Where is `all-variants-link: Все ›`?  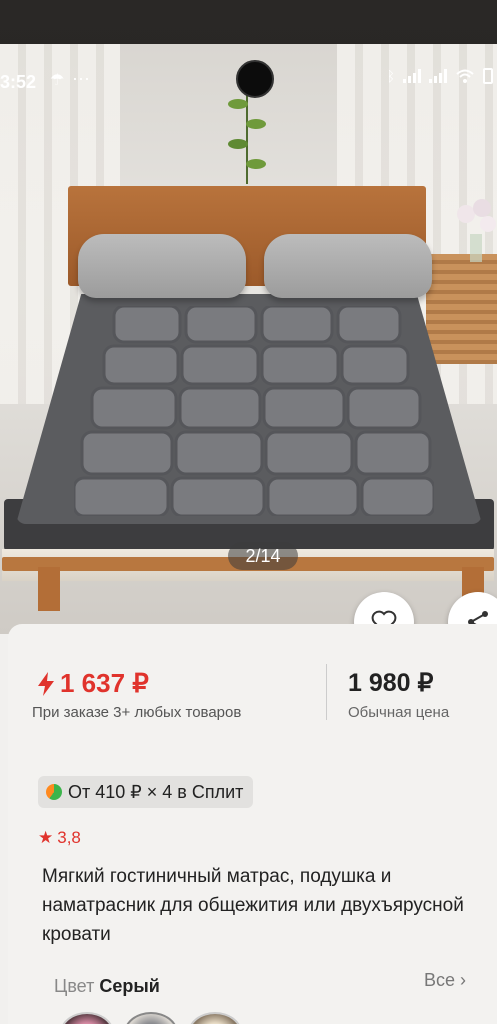 all-variants-link: Все › is located at coordinates (445, 980).